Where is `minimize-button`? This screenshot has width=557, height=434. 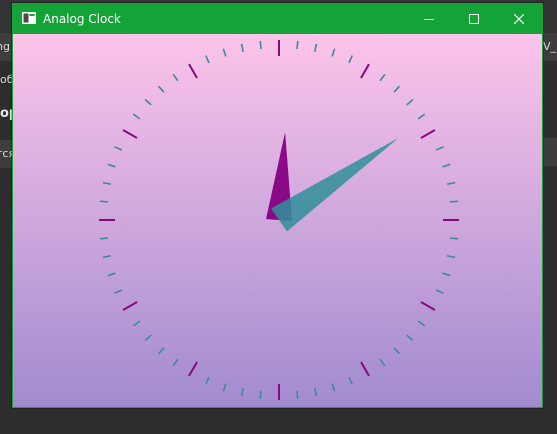
minimize-button is located at coordinates (429, 19).